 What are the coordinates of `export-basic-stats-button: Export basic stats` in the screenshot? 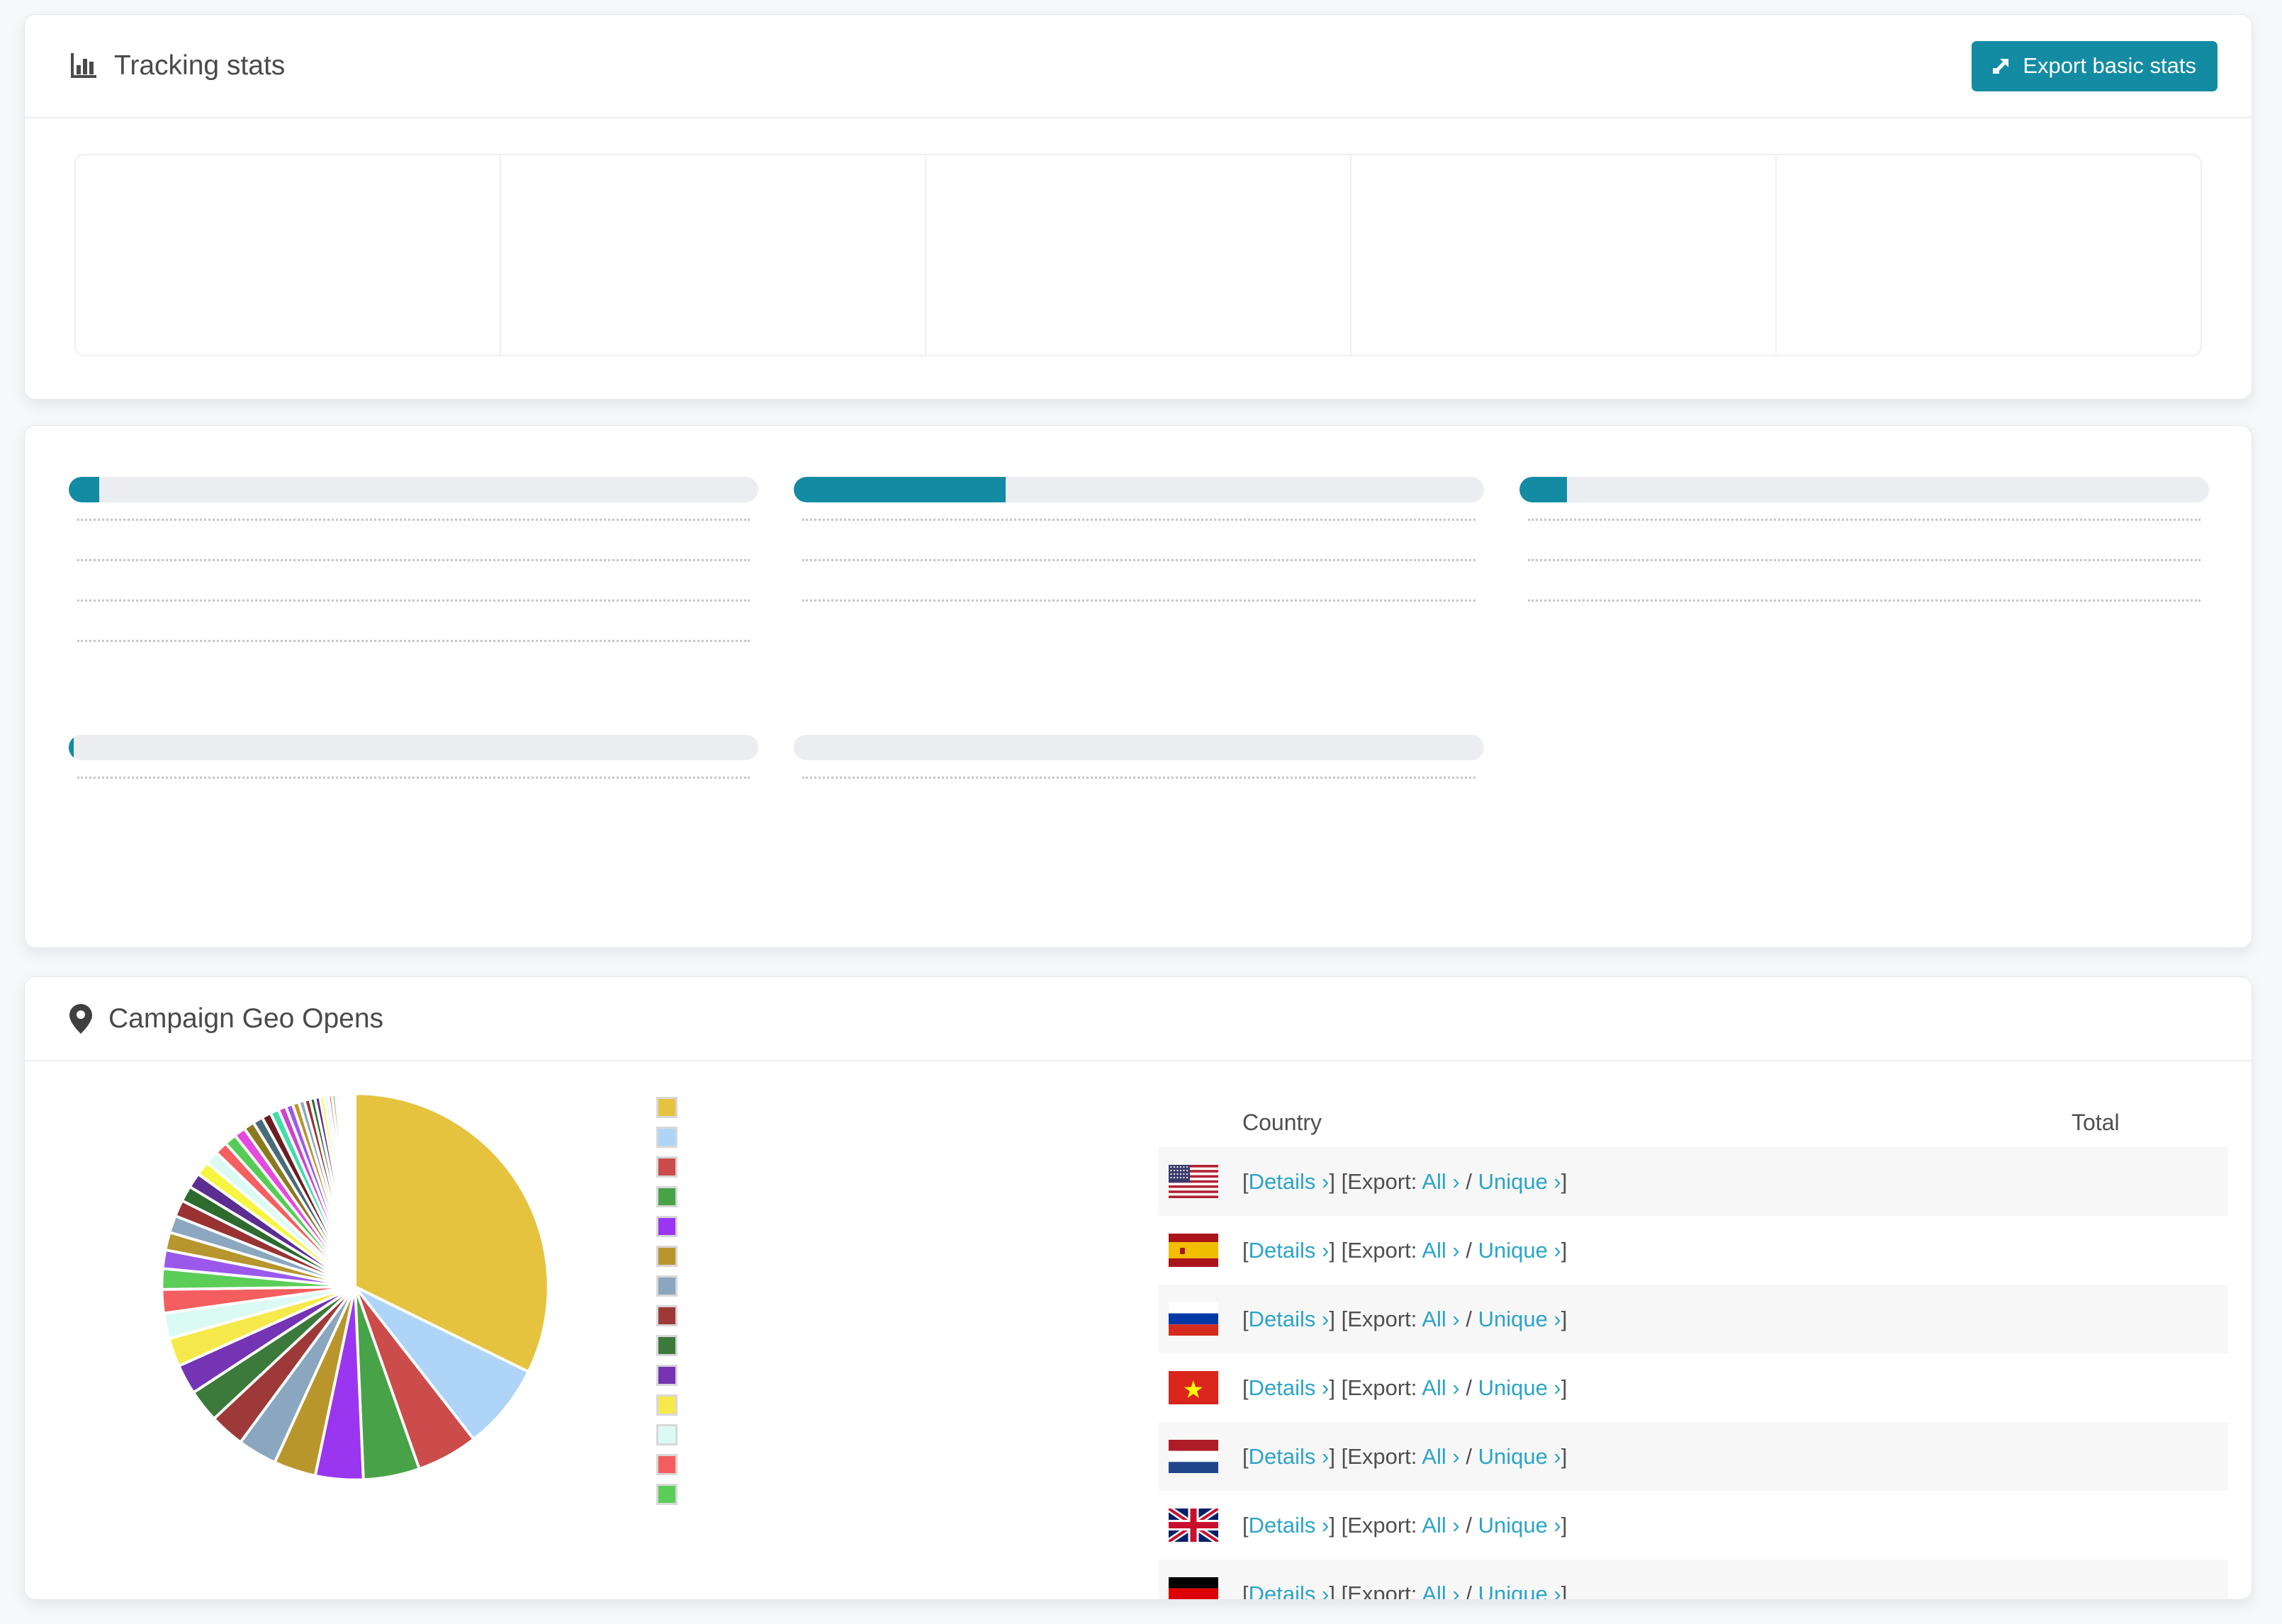 It's located at (2095, 66).